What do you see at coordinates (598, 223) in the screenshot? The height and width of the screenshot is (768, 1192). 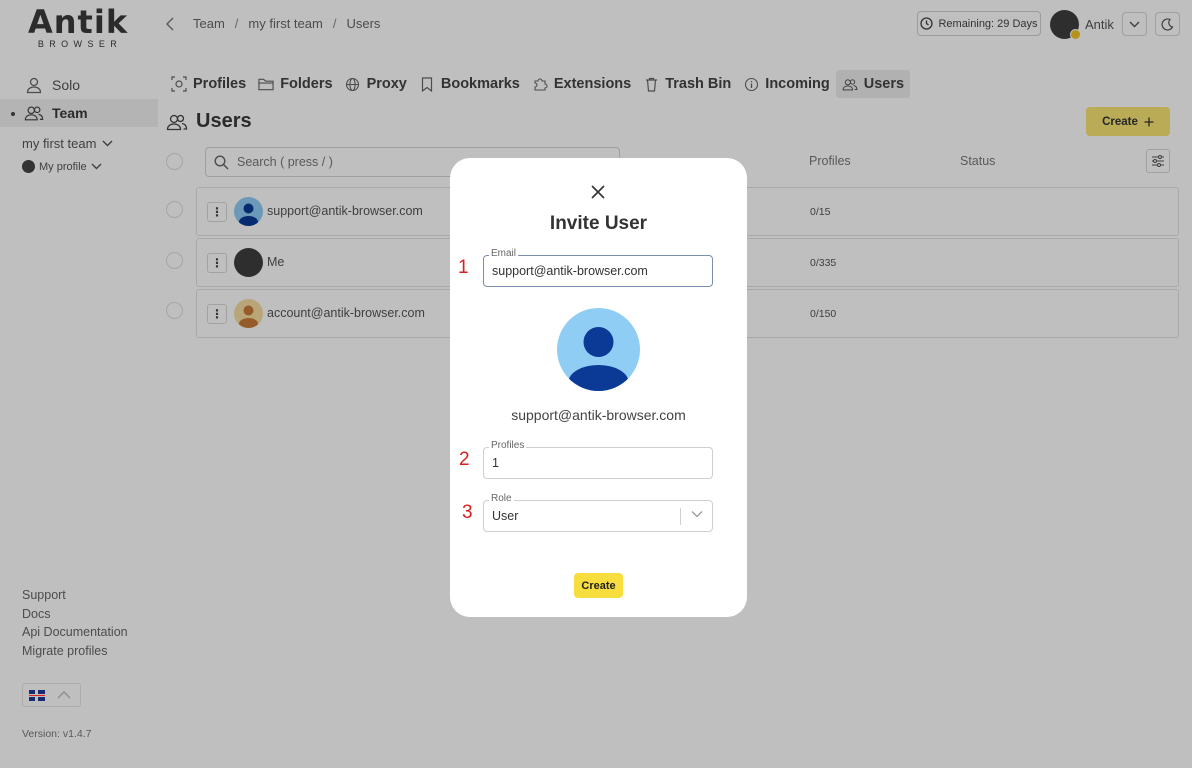 I see `modal-title: Invite User` at bounding box center [598, 223].